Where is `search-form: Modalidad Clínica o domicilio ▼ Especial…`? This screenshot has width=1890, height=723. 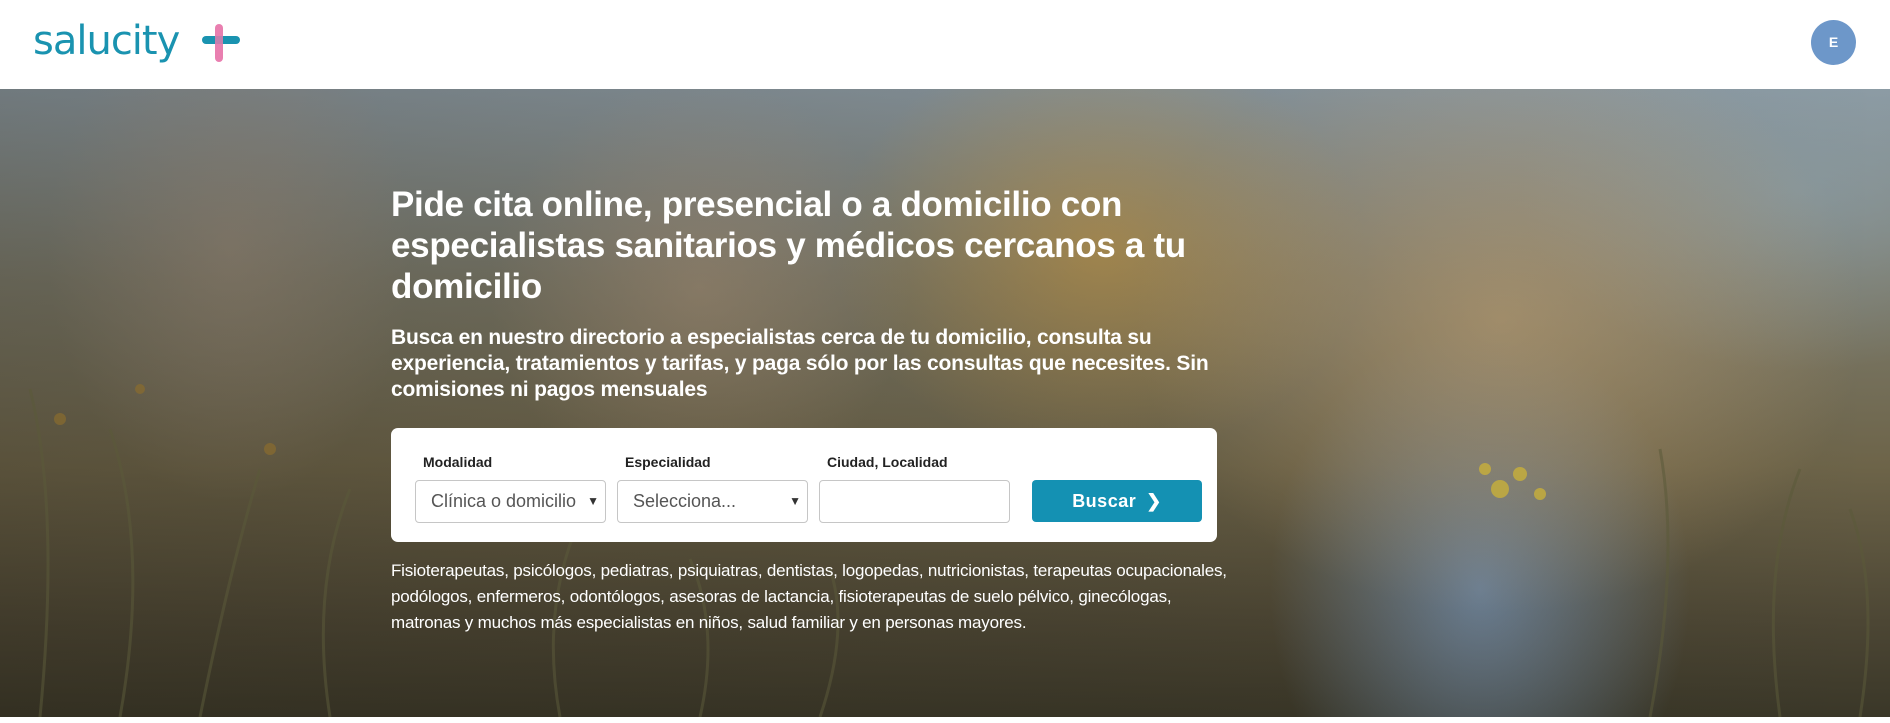
search-form: Modalidad Clínica o domicilio ▼ Especial… is located at coordinates (804, 485).